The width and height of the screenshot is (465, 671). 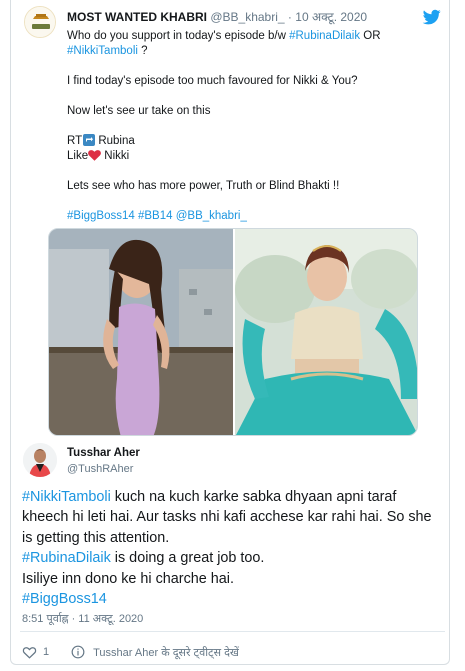 What do you see at coordinates (103, 453) in the screenshot?
I see `reply-author-name: Tusshar Aher` at bounding box center [103, 453].